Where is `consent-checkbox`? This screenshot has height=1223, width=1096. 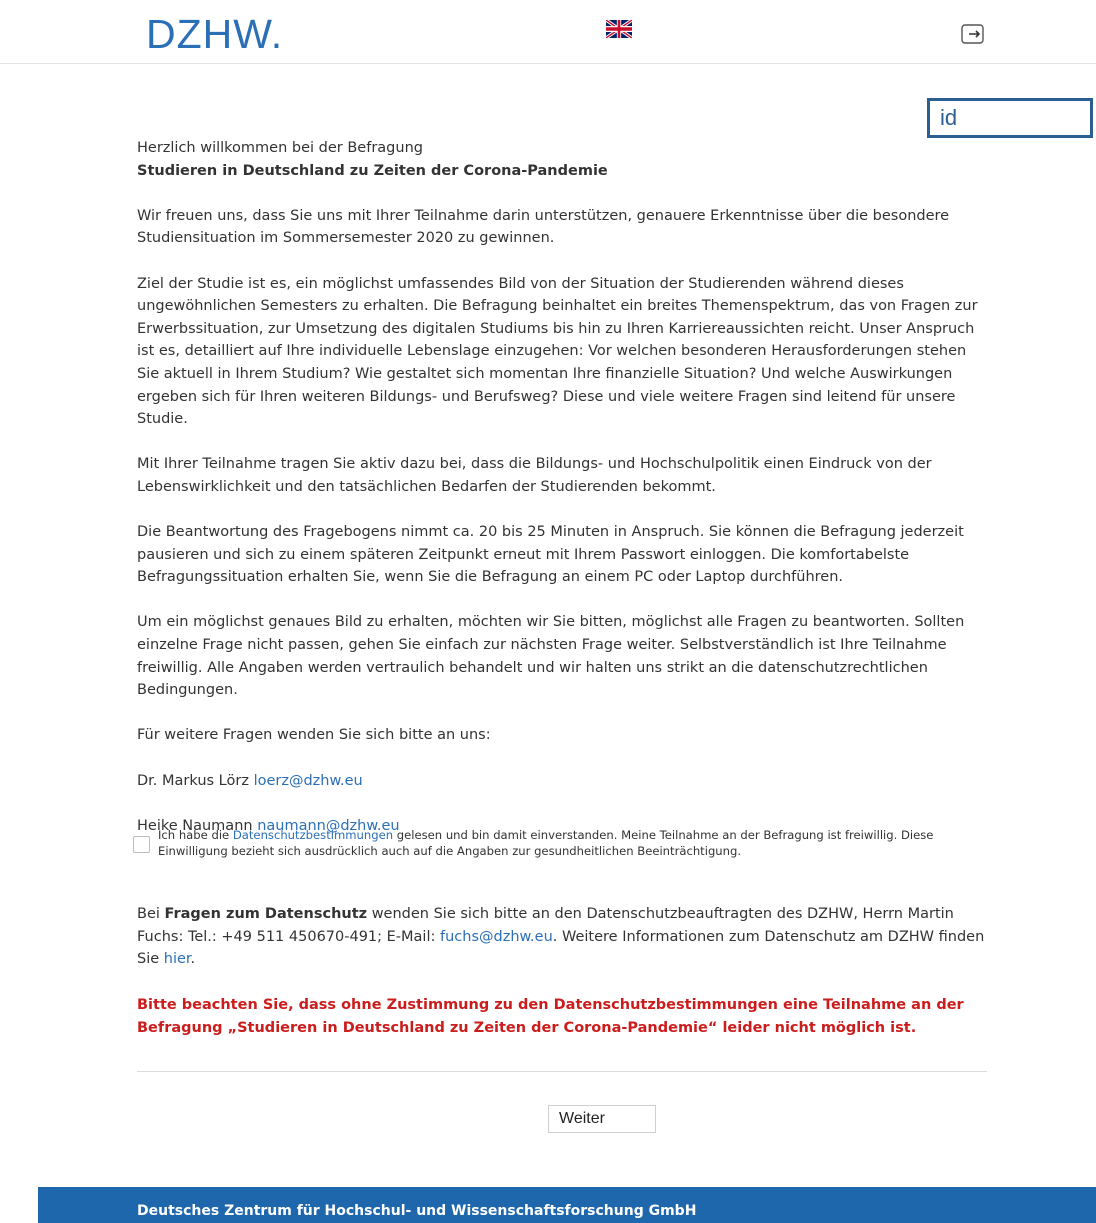
consent-checkbox is located at coordinates (141, 844).